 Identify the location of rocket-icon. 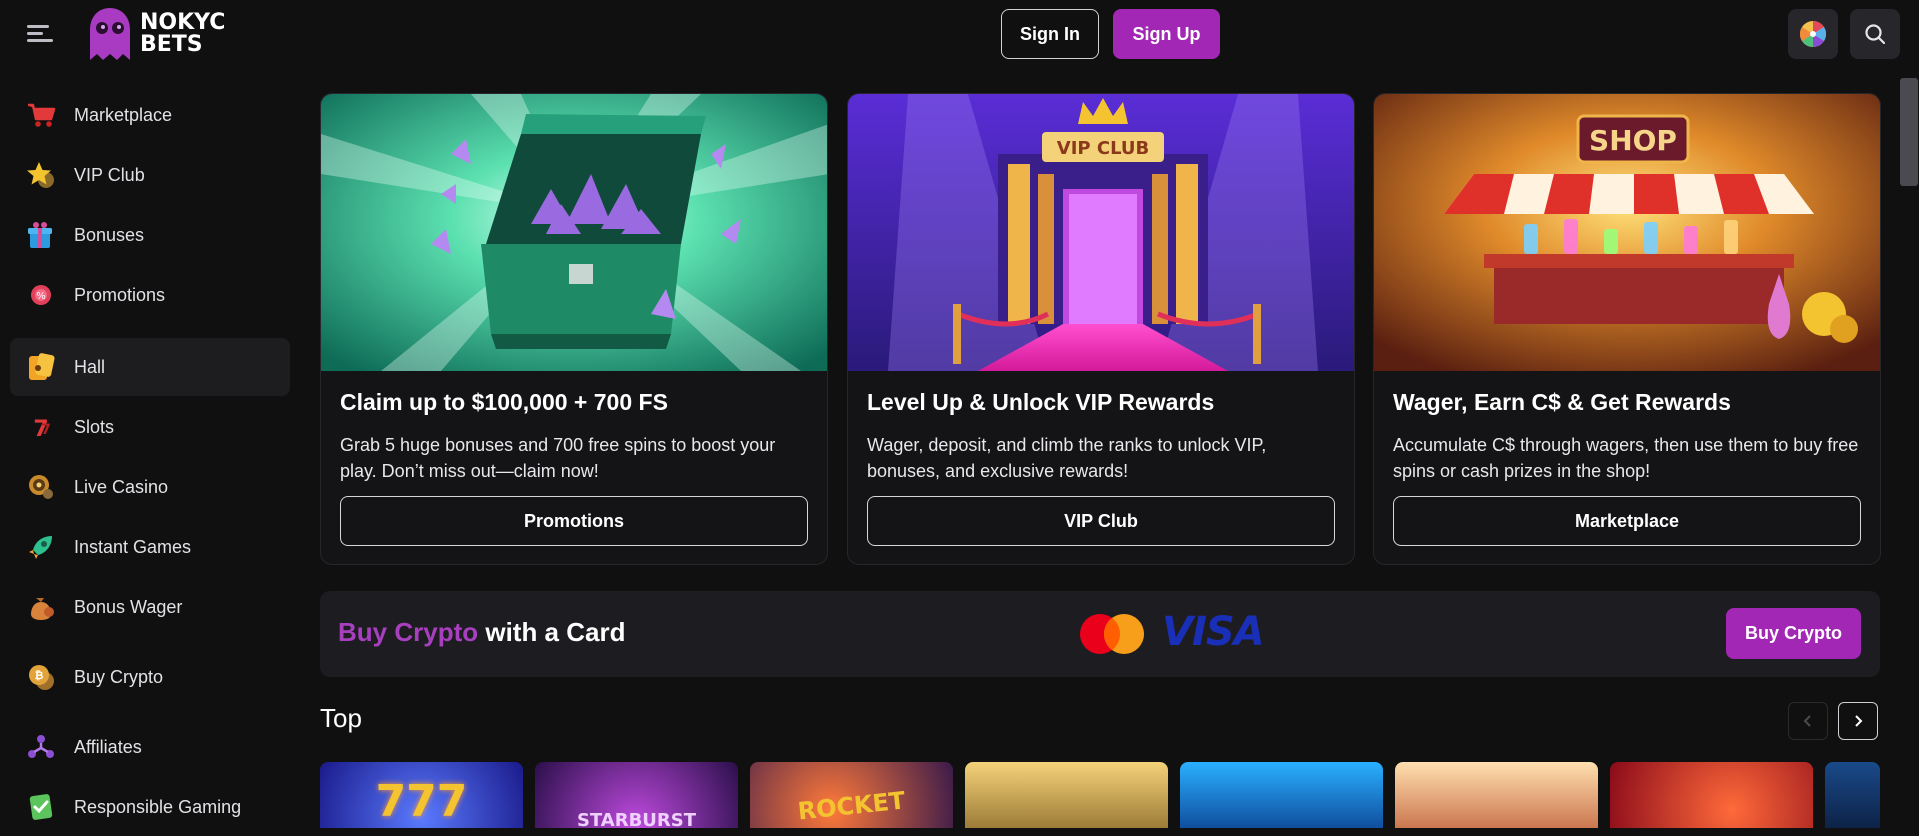
(41, 547).